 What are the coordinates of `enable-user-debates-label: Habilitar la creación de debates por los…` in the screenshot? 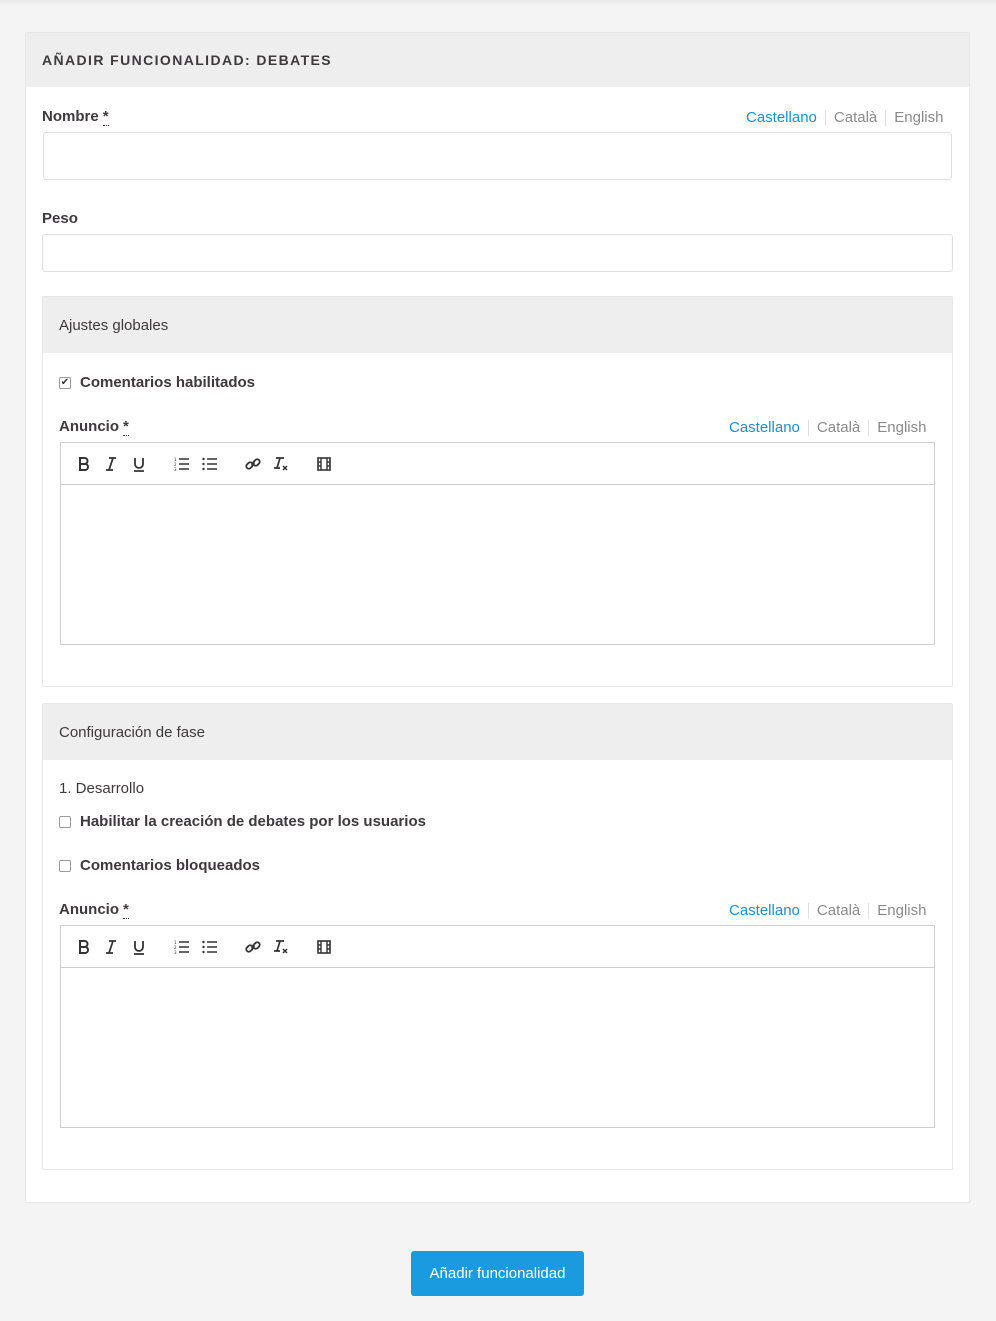 It's located at (253, 821).